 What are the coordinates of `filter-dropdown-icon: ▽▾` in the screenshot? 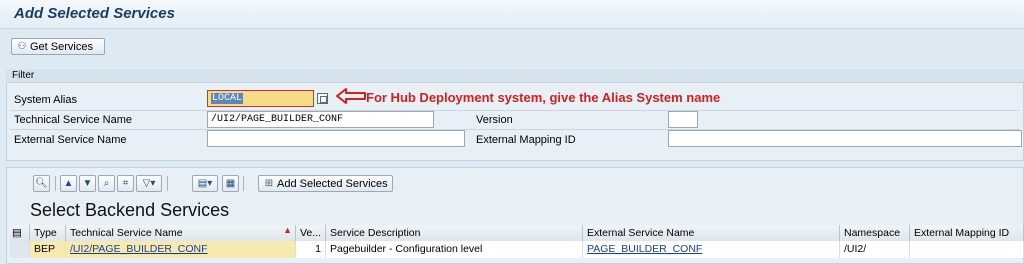 It's located at (149, 183).